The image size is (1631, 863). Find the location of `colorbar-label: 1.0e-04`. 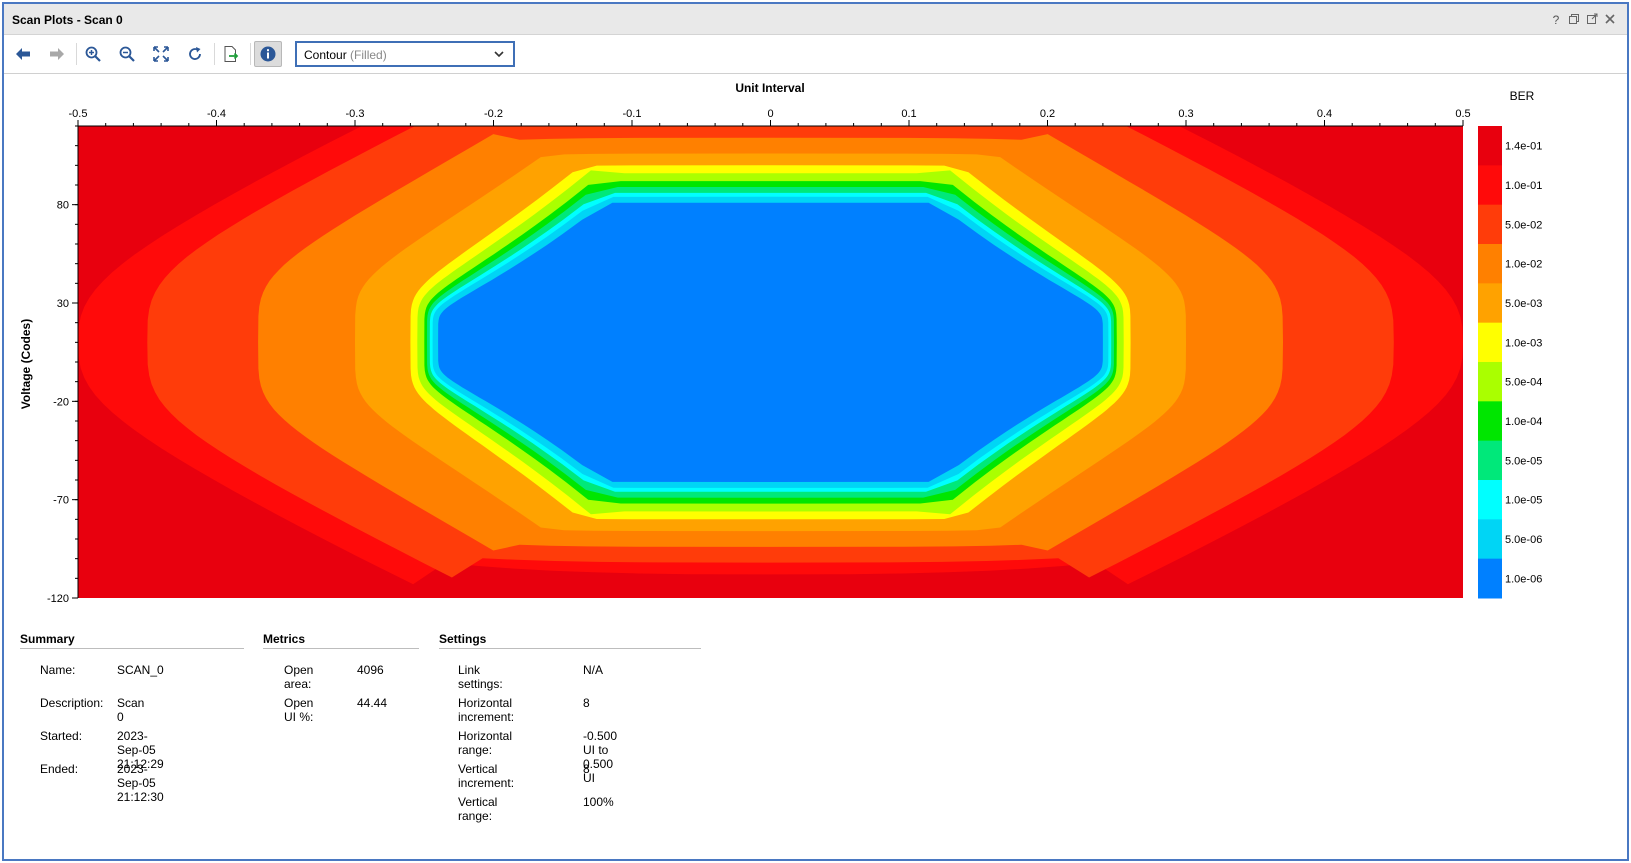

colorbar-label: 1.0e-04 is located at coordinates (1523, 422).